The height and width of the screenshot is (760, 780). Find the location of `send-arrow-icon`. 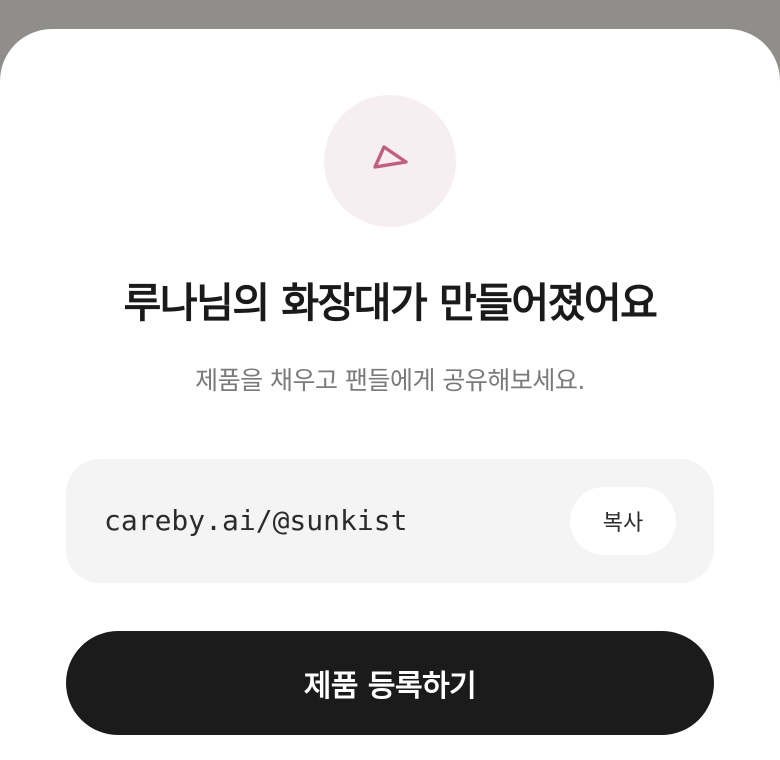

send-arrow-icon is located at coordinates (390, 157).